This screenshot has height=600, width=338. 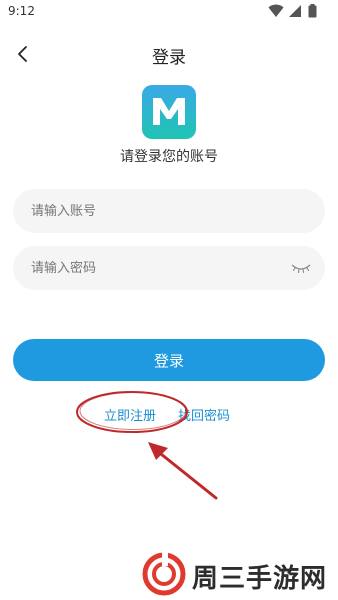 I want to click on wifi-icon, so click(x=276, y=10).